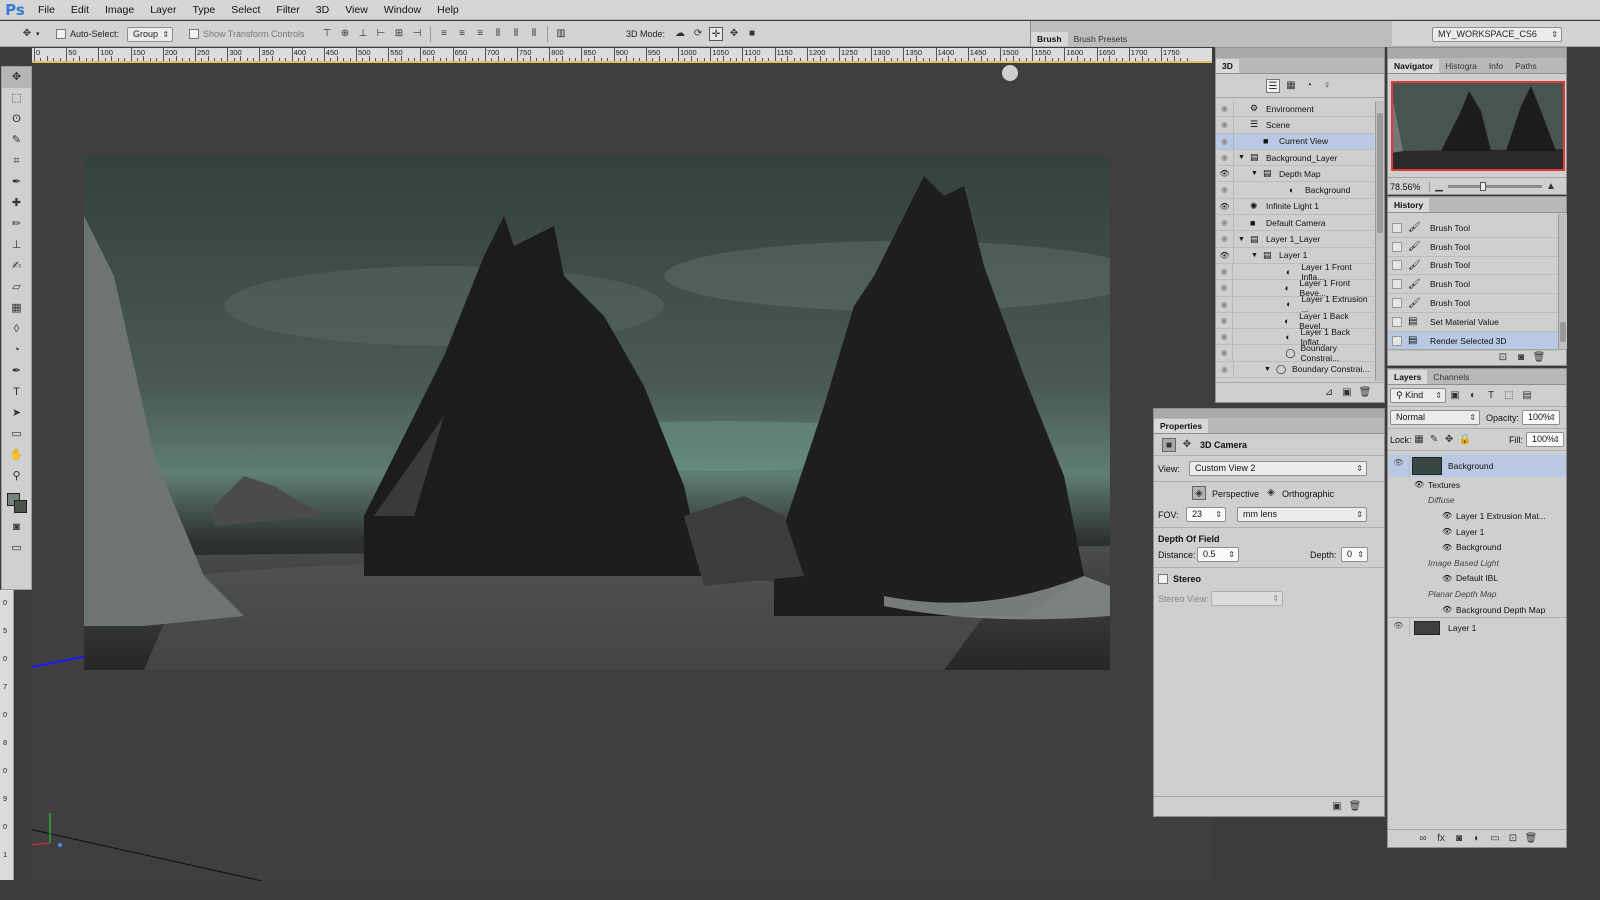  Describe the element at coordinates (1473, 322) in the screenshot. I see `history-item: ▤ Set Material Value` at that location.